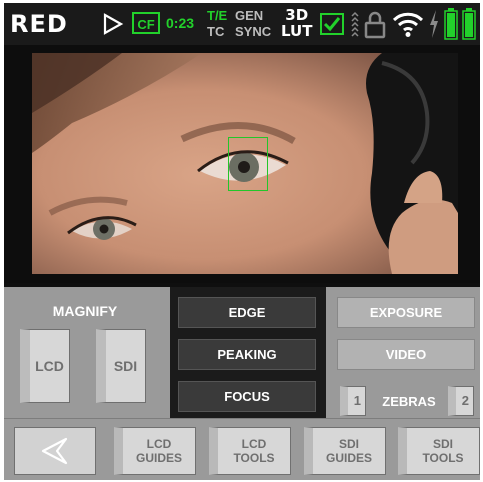  I want to click on zebra-2-button: 2, so click(461, 401).